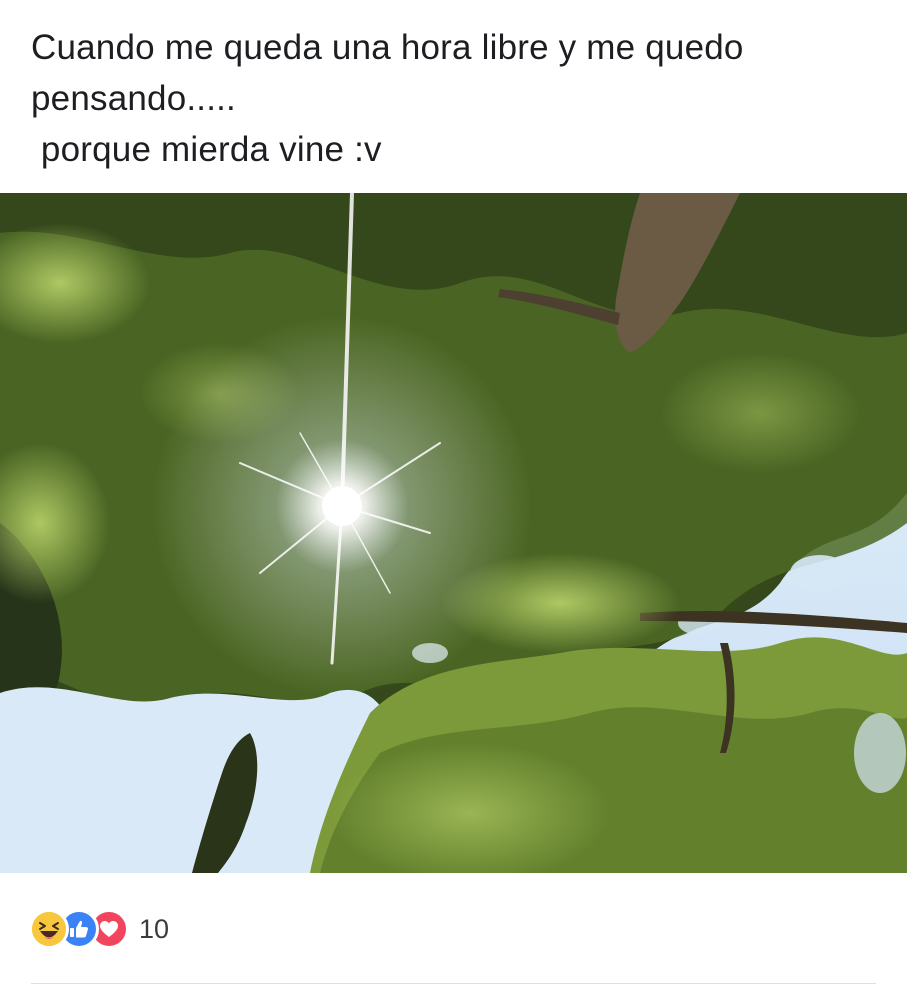 The image size is (907, 1004). What do you see at coordinates (342, 506) in the screenshot?
I see `sun` at bounding box center [342, 506].